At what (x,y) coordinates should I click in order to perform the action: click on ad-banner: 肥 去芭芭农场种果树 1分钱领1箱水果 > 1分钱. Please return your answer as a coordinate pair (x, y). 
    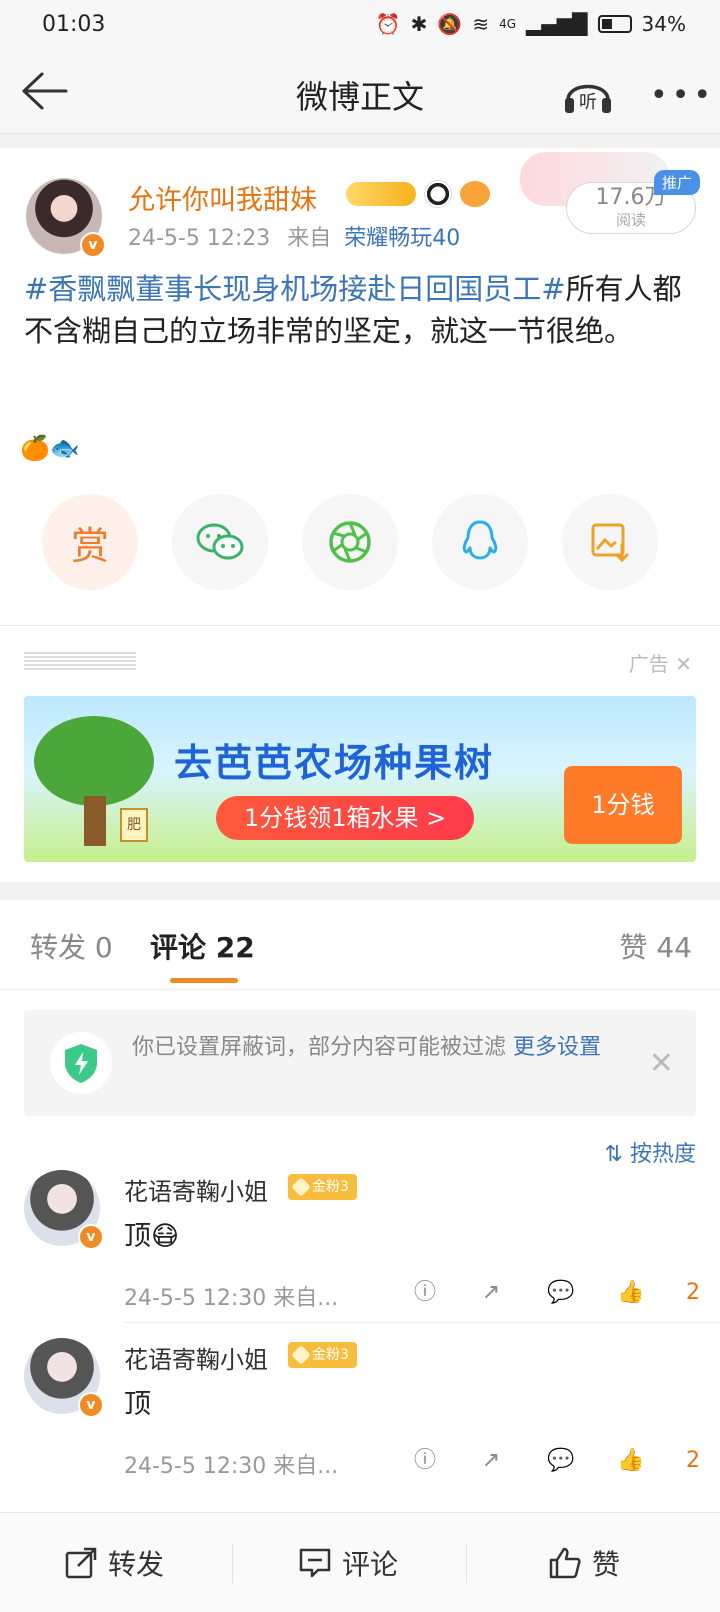
    Looking at the image, I should click on (360, 779).